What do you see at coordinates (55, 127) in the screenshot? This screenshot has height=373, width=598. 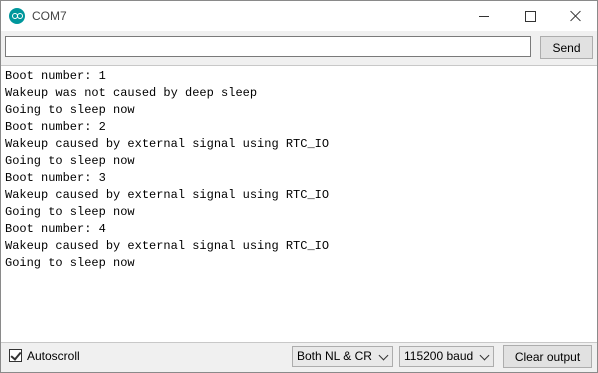 I see `log-line: Boot number: 2` at bounding box center [55, 127].